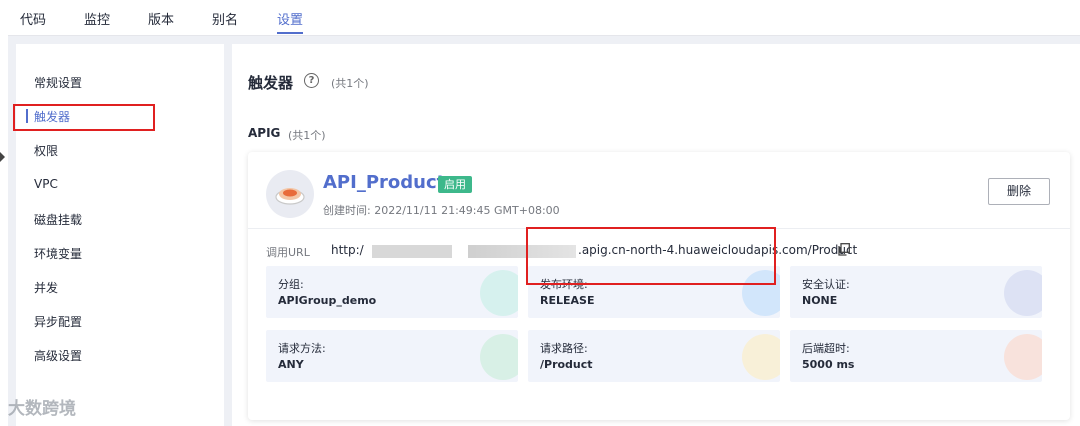  Describe the element at coordinates (566, 364) in the screenshot. I see `tile-value: /Product` at that location.